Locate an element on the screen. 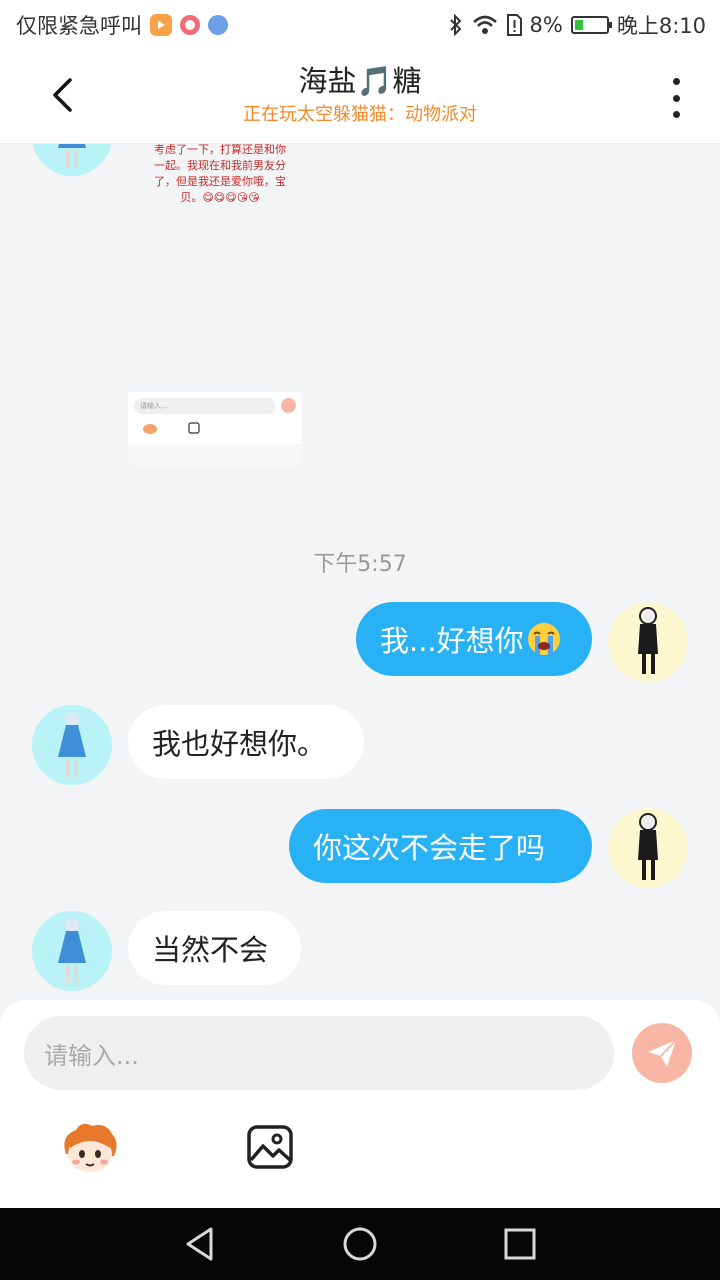 The width and height of the screenshot is (720, 1280). outgoing-message: 你这次不会走了吗 is located at coordinates (440, 846).